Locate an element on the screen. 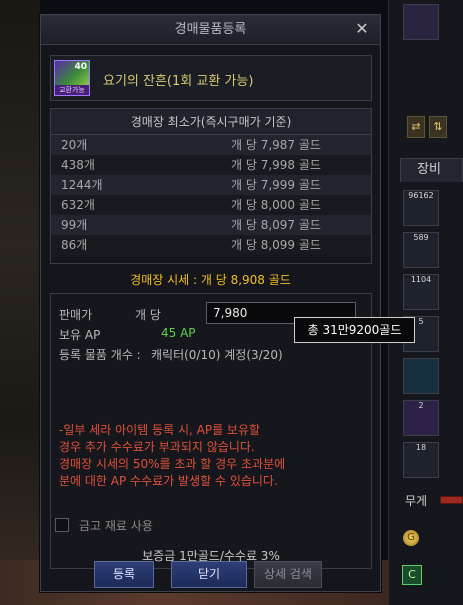 The width and height of the screenshot is (463, 605). item-row: 40 교환가능 요기의 잔흔(1회 교환 가능) is located at coordinates (211, 78).